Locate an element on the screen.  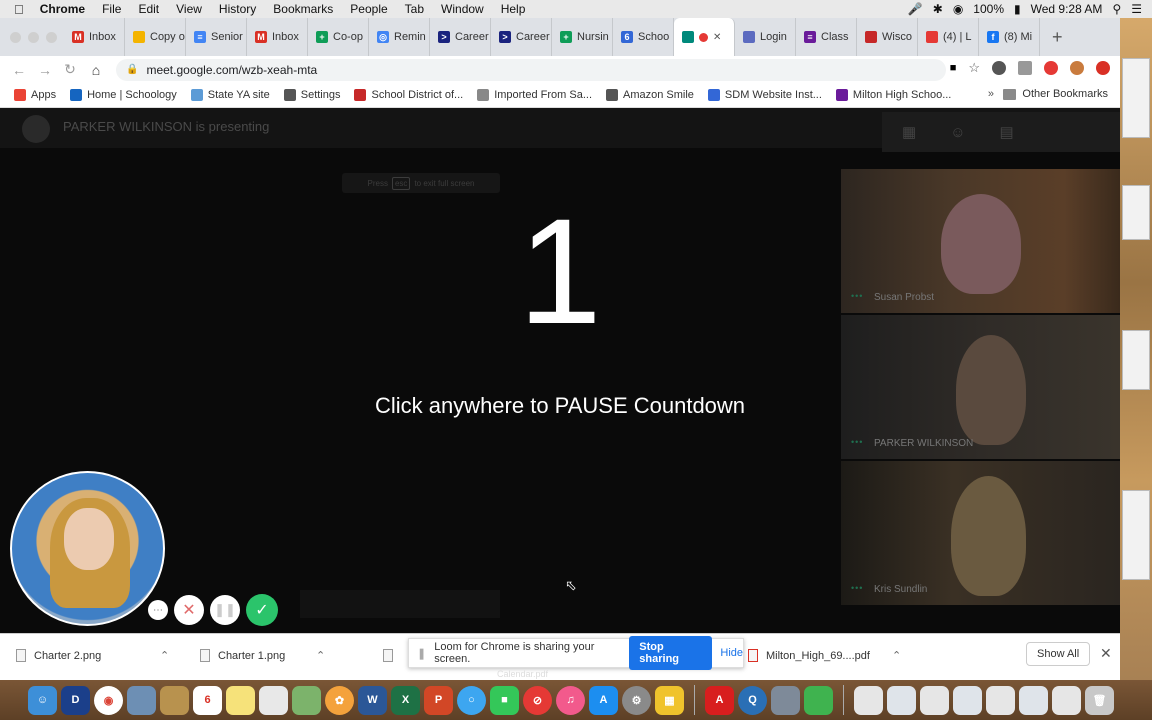
browser-tab: (4) | L is located at coordinates (948, 37).